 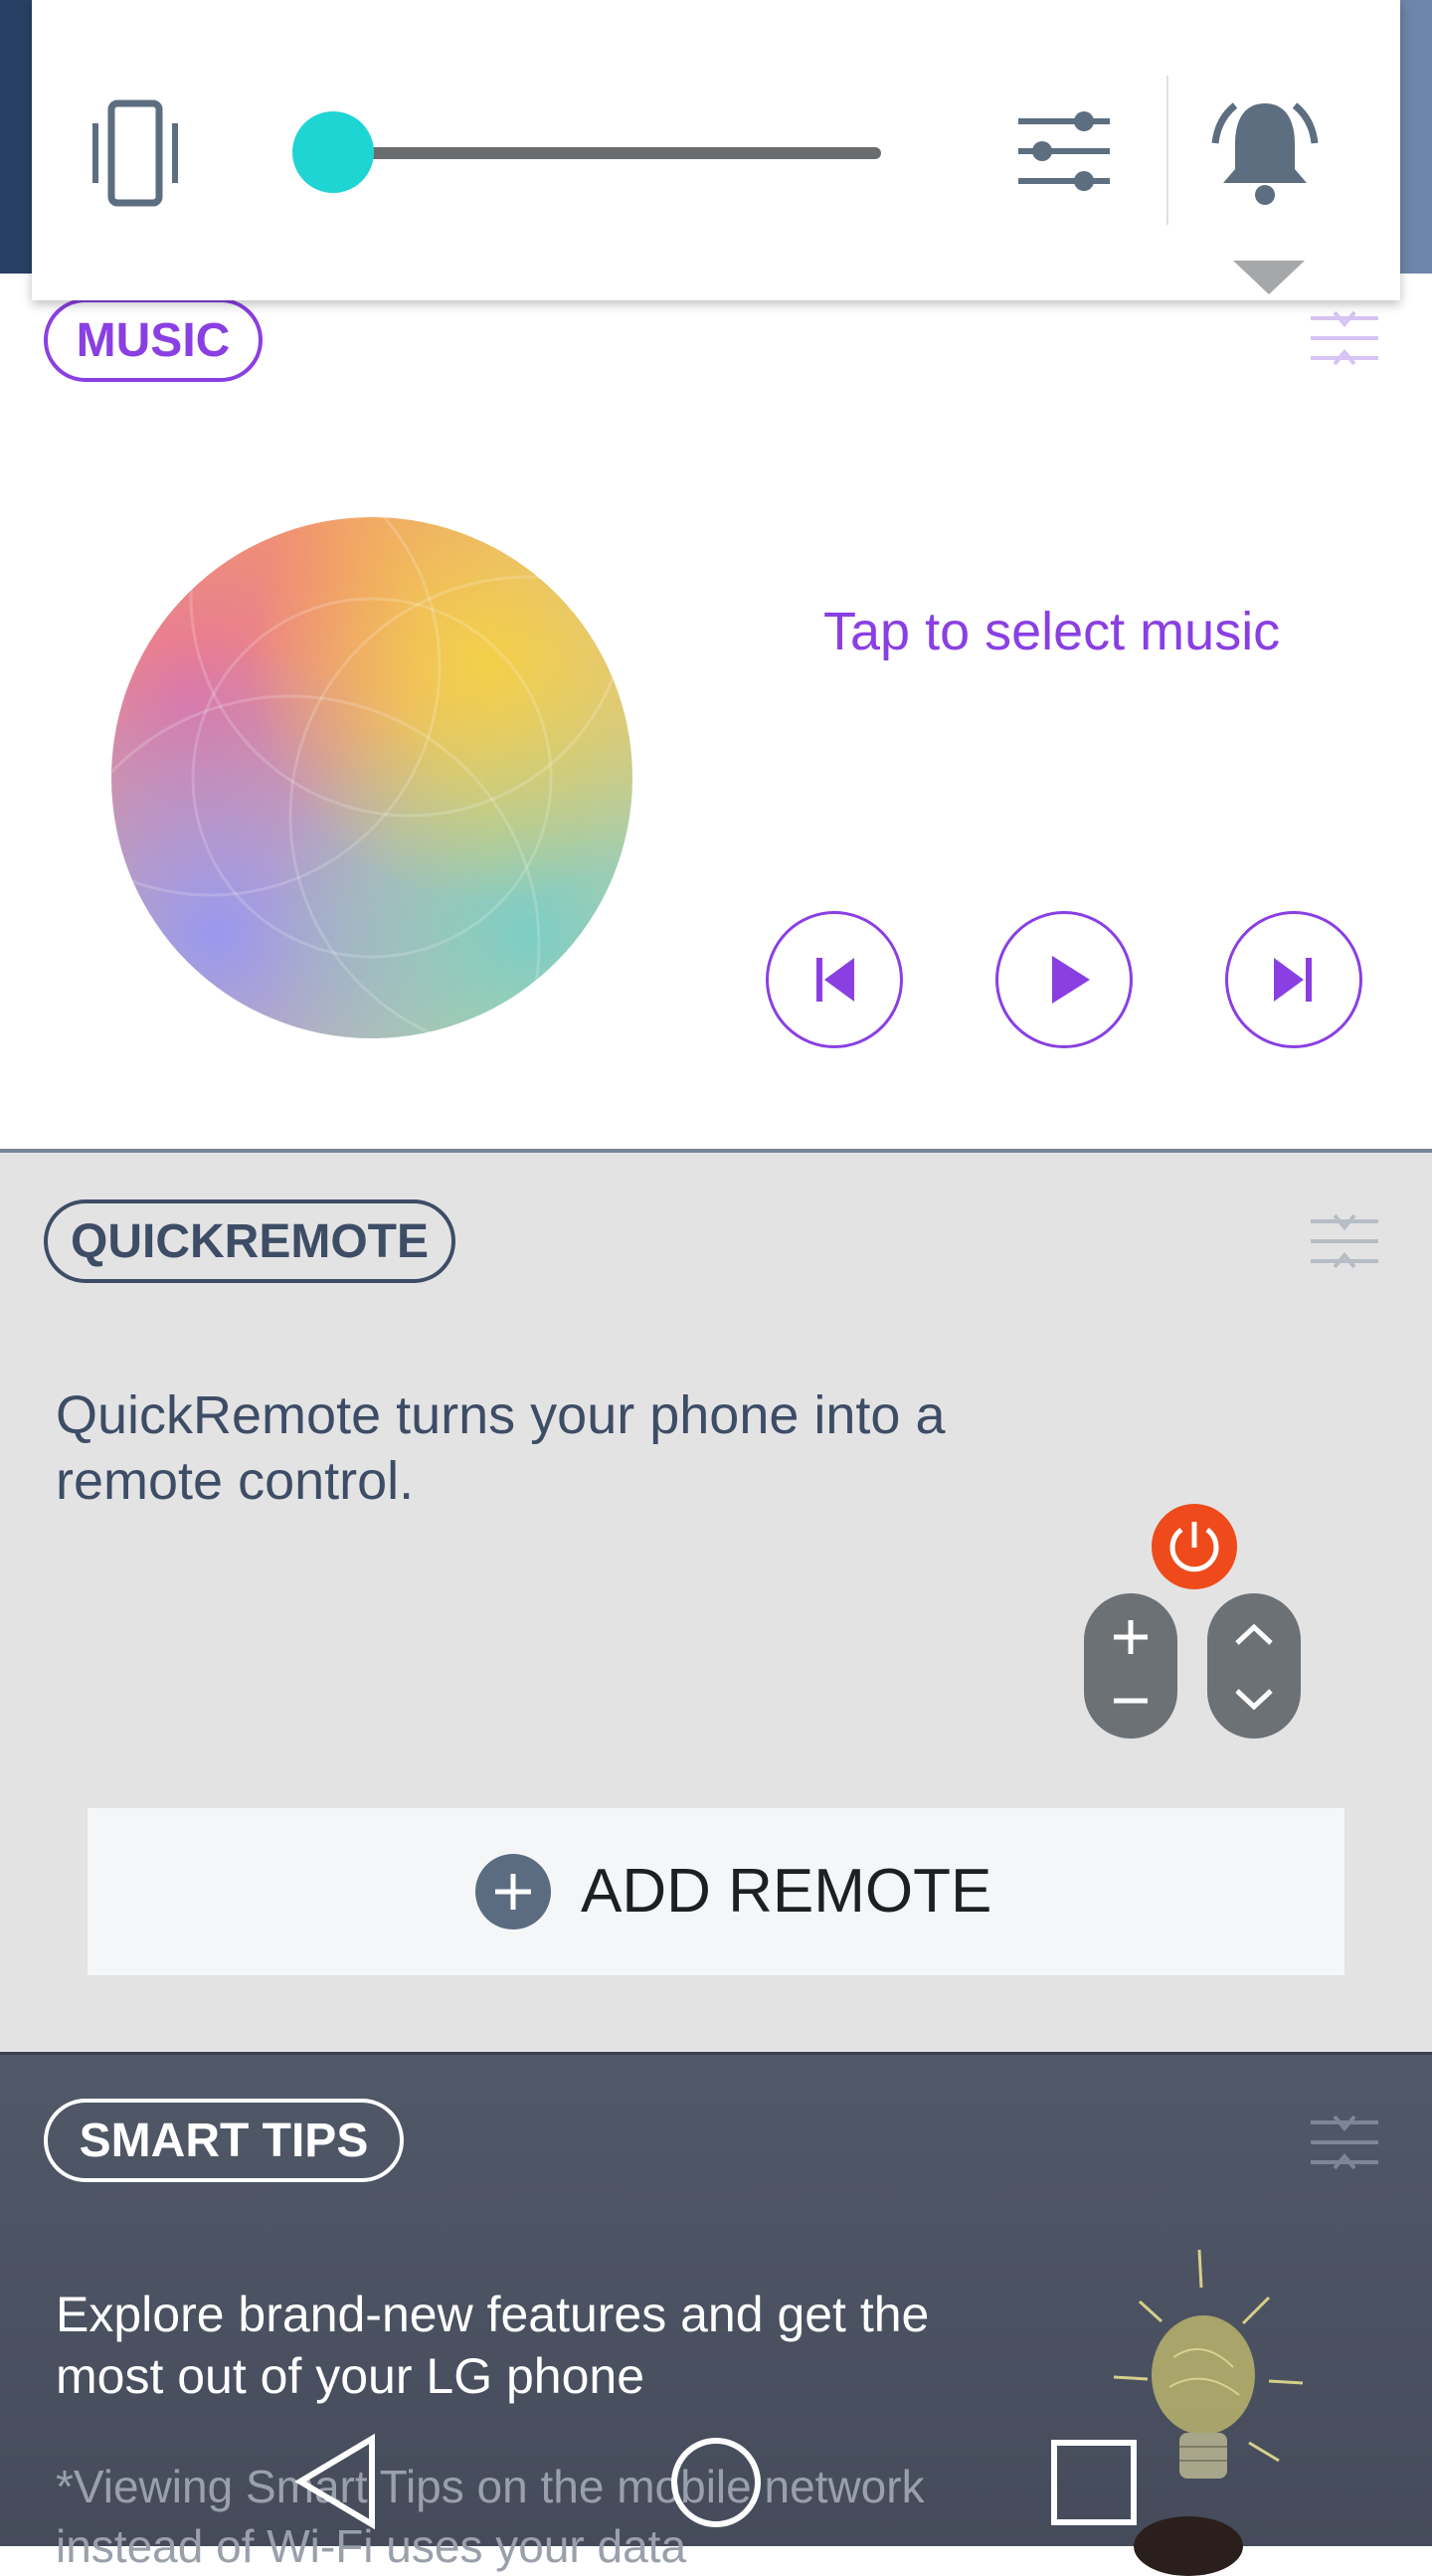 I want to click on quickremote-card-title: QUICKREMOTE, so click(x=249, y=1241).